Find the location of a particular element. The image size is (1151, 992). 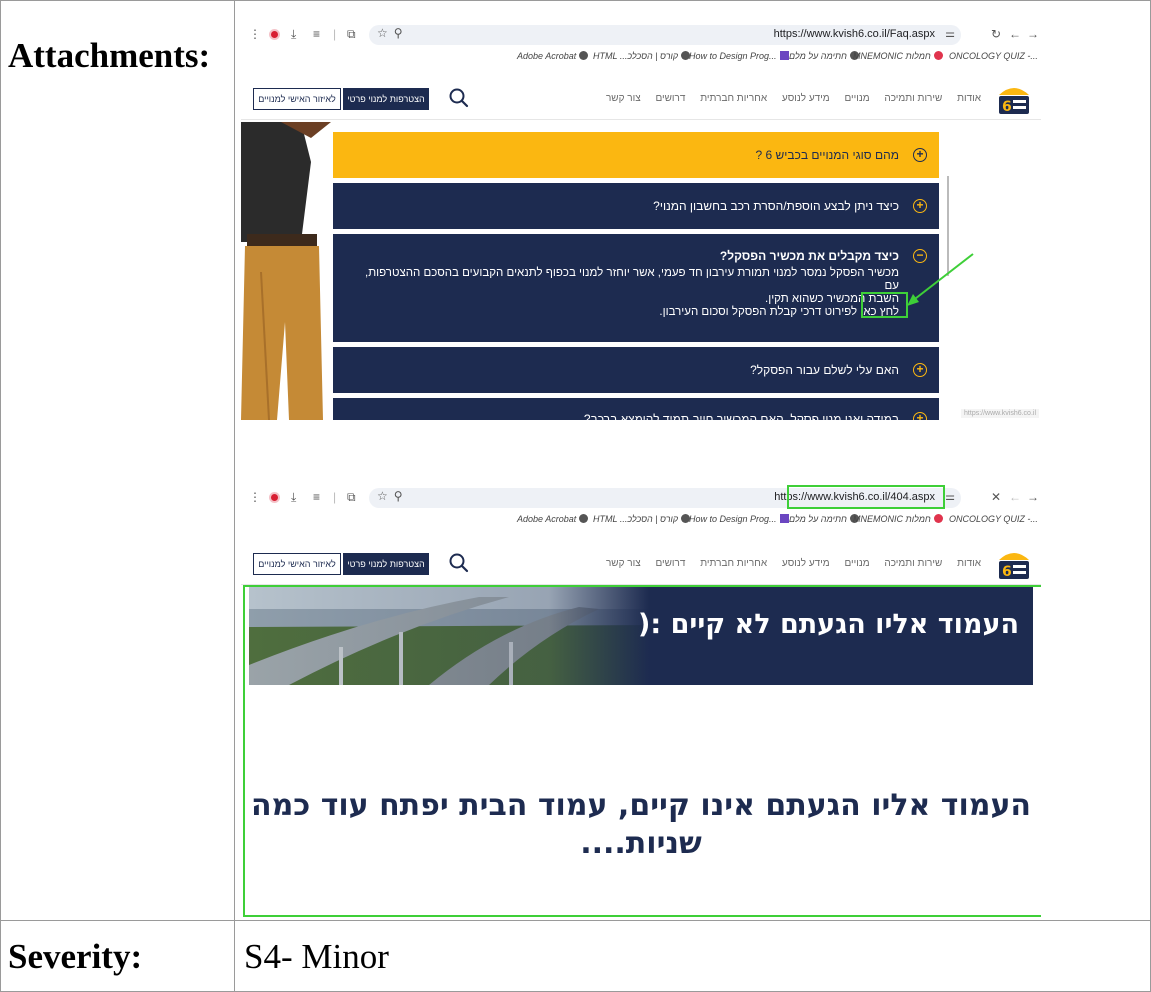

faq-answer-line: לפירוט דרכי קבלת הפסקל וסכום העירבון. is located at coordinates (758, 312).